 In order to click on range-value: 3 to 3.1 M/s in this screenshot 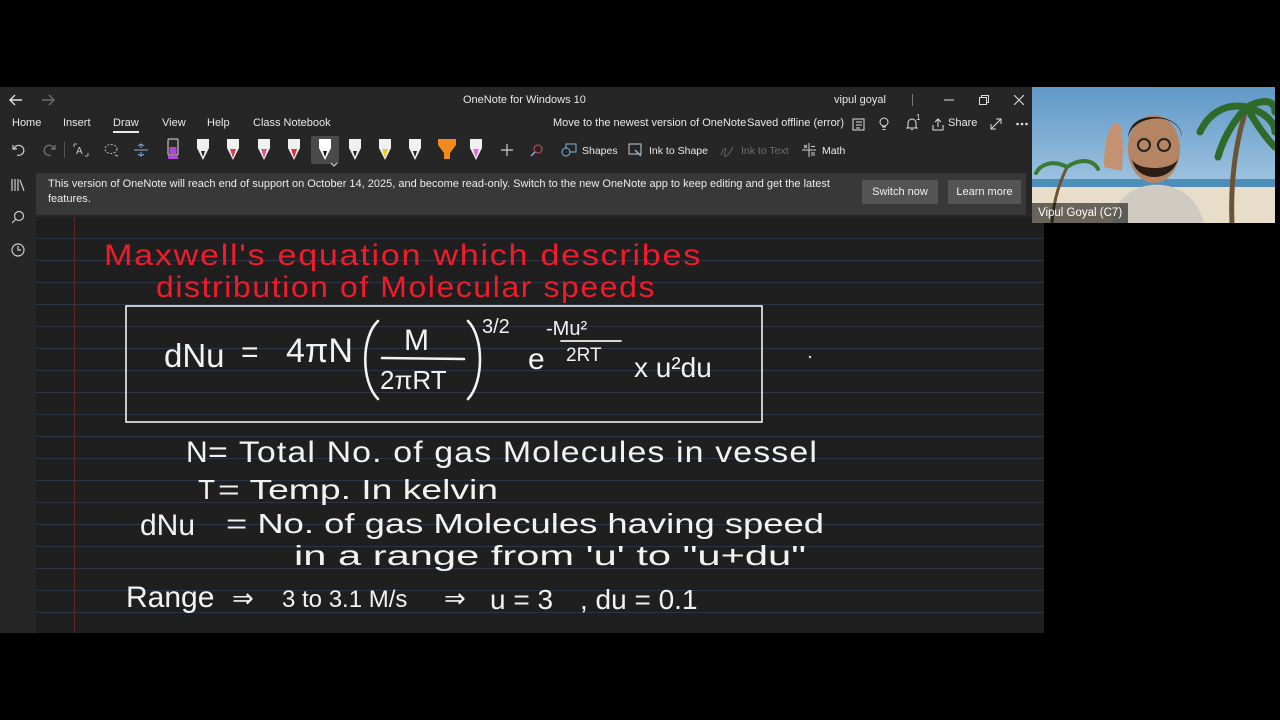, I will do `click(344, 599)`.